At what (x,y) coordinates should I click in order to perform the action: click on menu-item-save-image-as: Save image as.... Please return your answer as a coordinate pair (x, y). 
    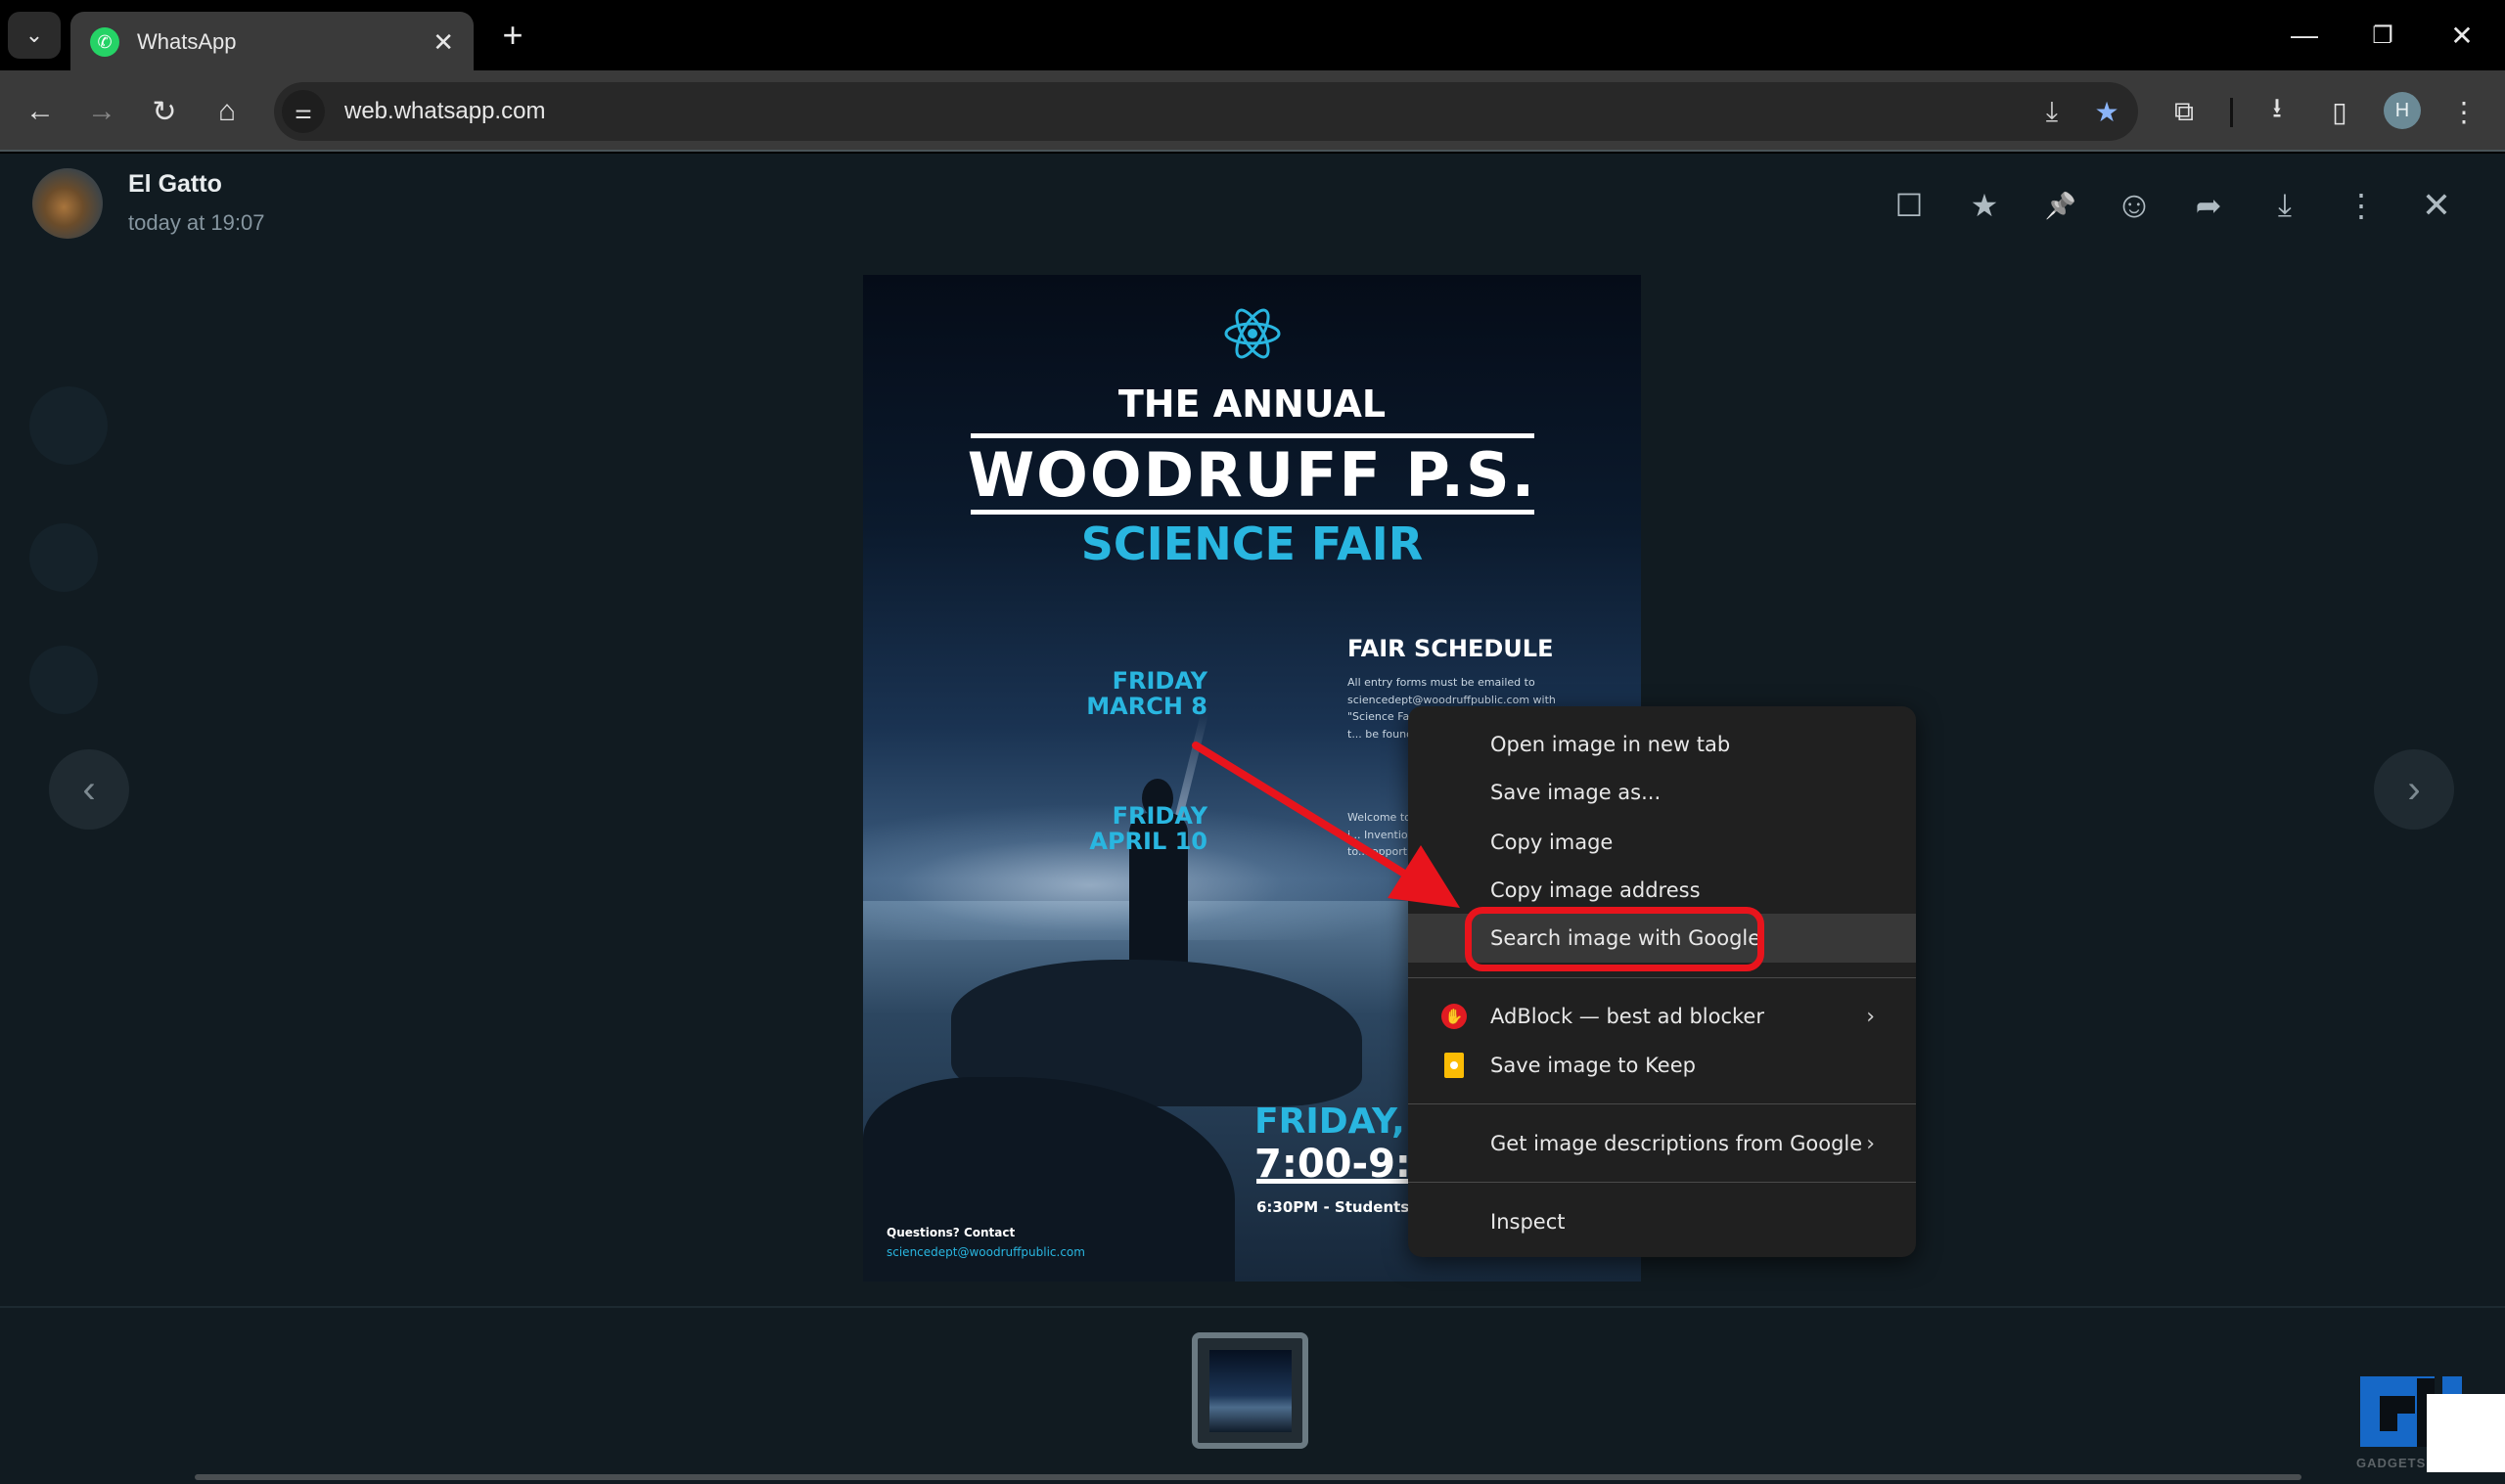
    Looking at the image, I should click on (1662, 792).